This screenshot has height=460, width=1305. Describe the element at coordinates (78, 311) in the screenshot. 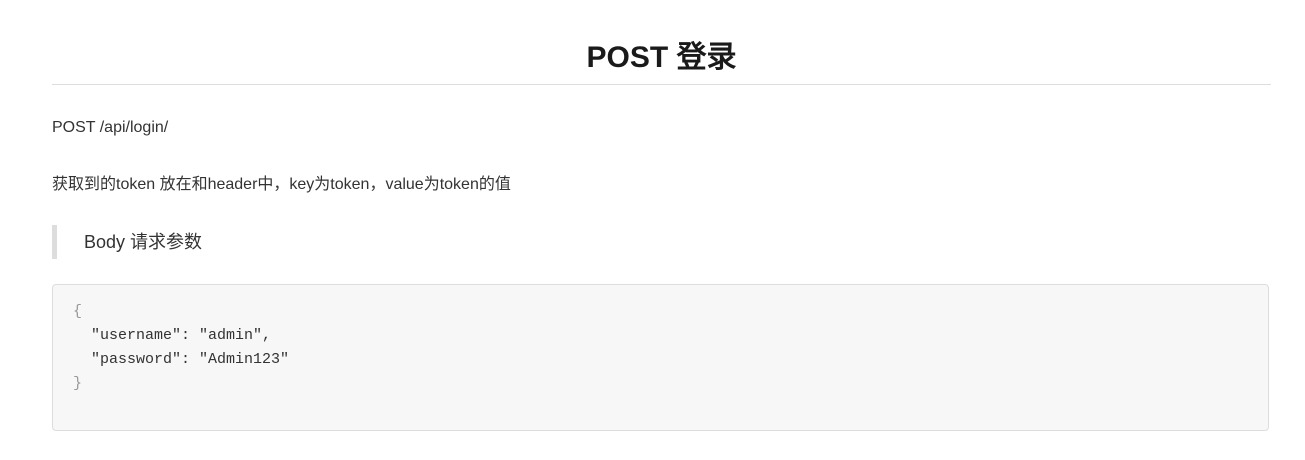

I see `code-open-brace: {` at that location.